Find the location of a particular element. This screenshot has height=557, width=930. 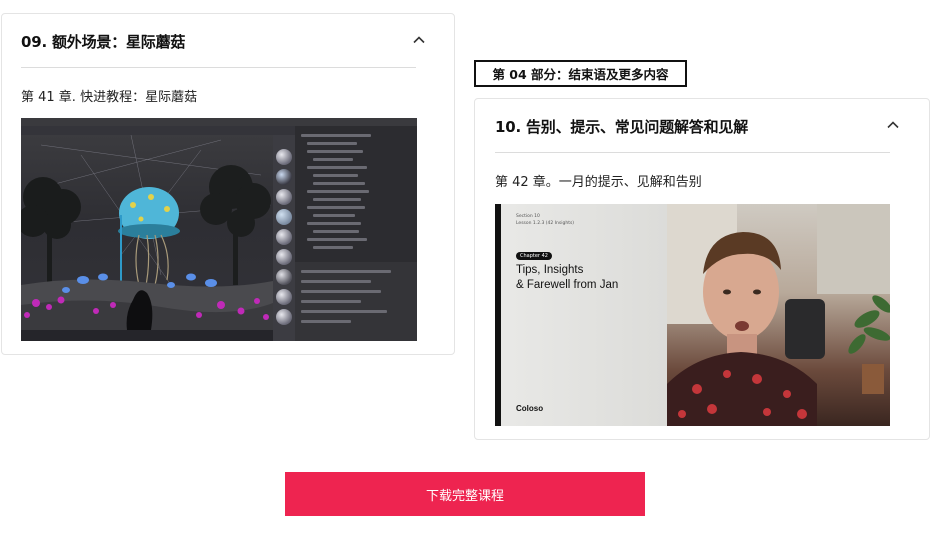

attributes-panel is located at coordinates (356, 301).